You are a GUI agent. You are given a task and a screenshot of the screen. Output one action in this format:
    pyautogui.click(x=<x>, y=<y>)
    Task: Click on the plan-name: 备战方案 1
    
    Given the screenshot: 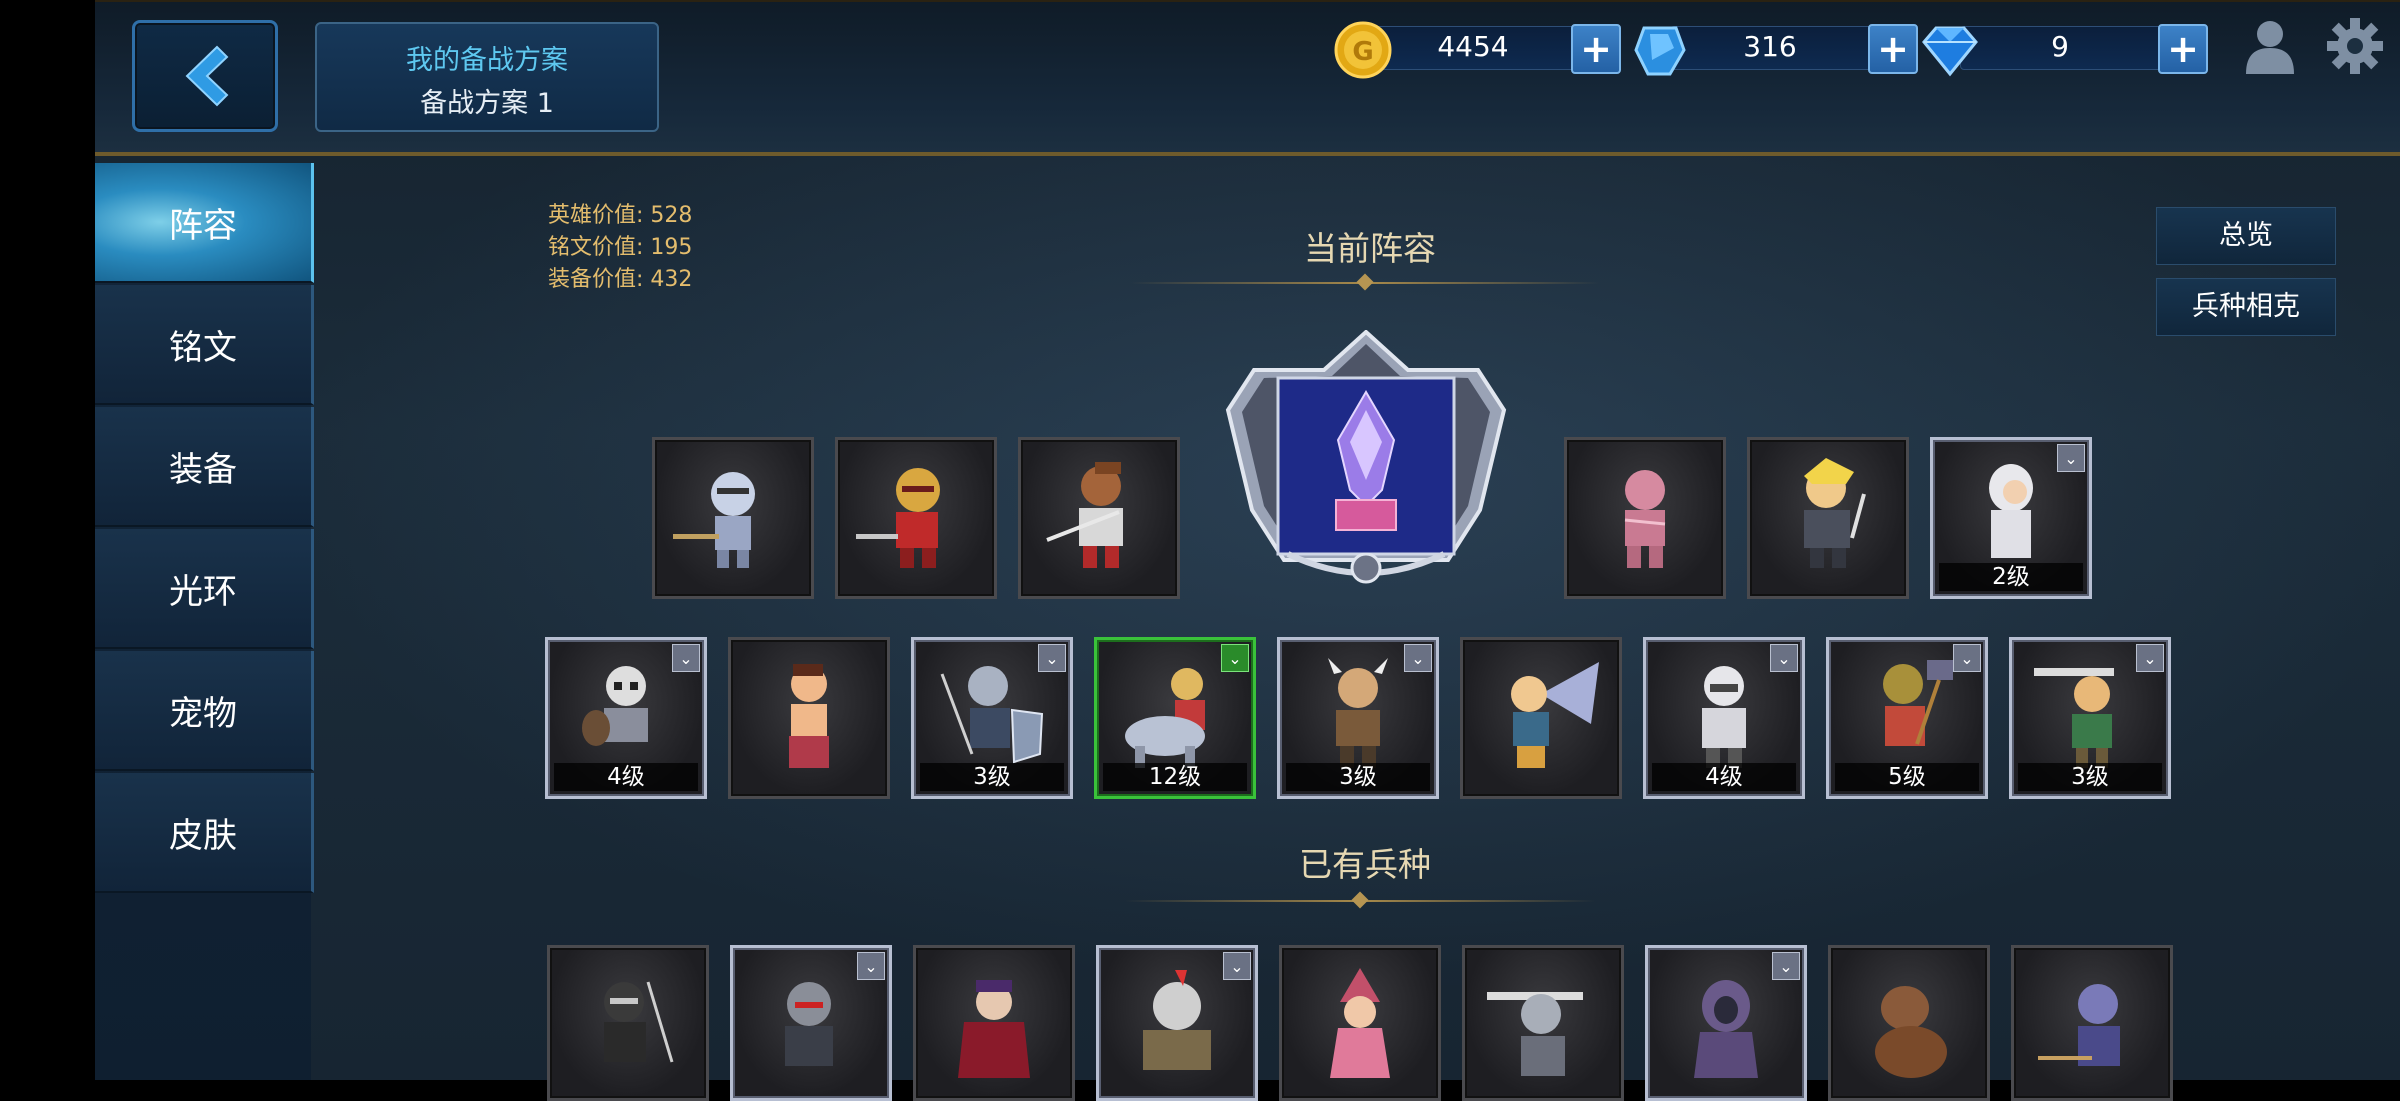 What is the action you would take?
    pyautogui.click(x=487, y=103)
    